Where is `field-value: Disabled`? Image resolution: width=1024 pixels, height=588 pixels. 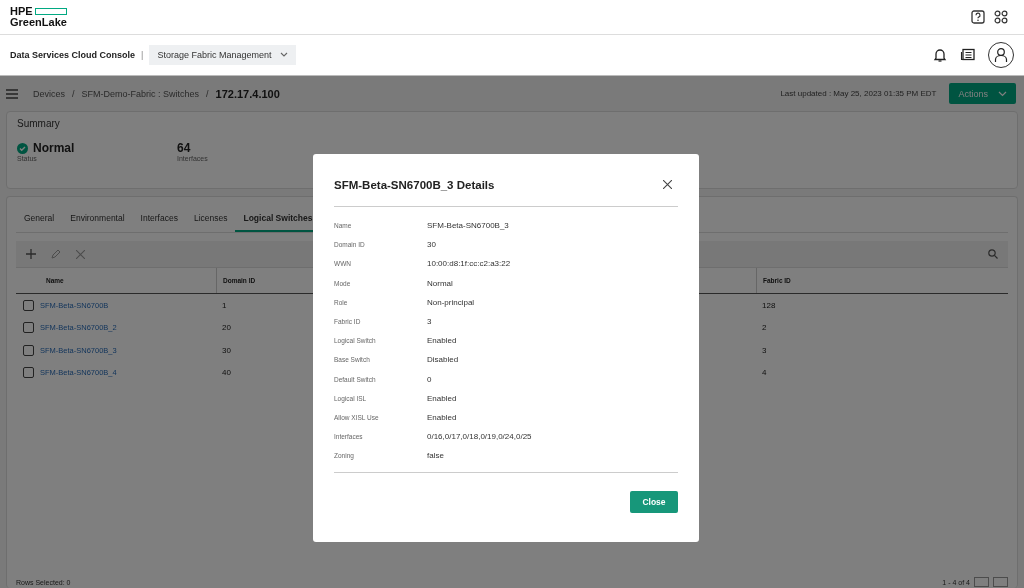 field-value: Disabled is located at coordinates (443, 360).